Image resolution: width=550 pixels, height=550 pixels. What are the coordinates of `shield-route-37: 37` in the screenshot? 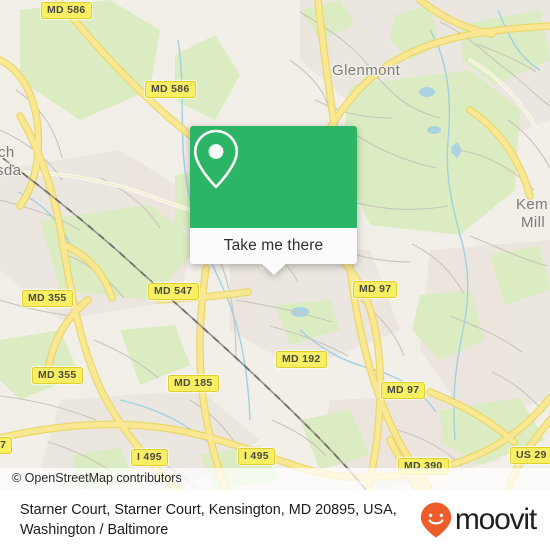 It's located at (6, 445).